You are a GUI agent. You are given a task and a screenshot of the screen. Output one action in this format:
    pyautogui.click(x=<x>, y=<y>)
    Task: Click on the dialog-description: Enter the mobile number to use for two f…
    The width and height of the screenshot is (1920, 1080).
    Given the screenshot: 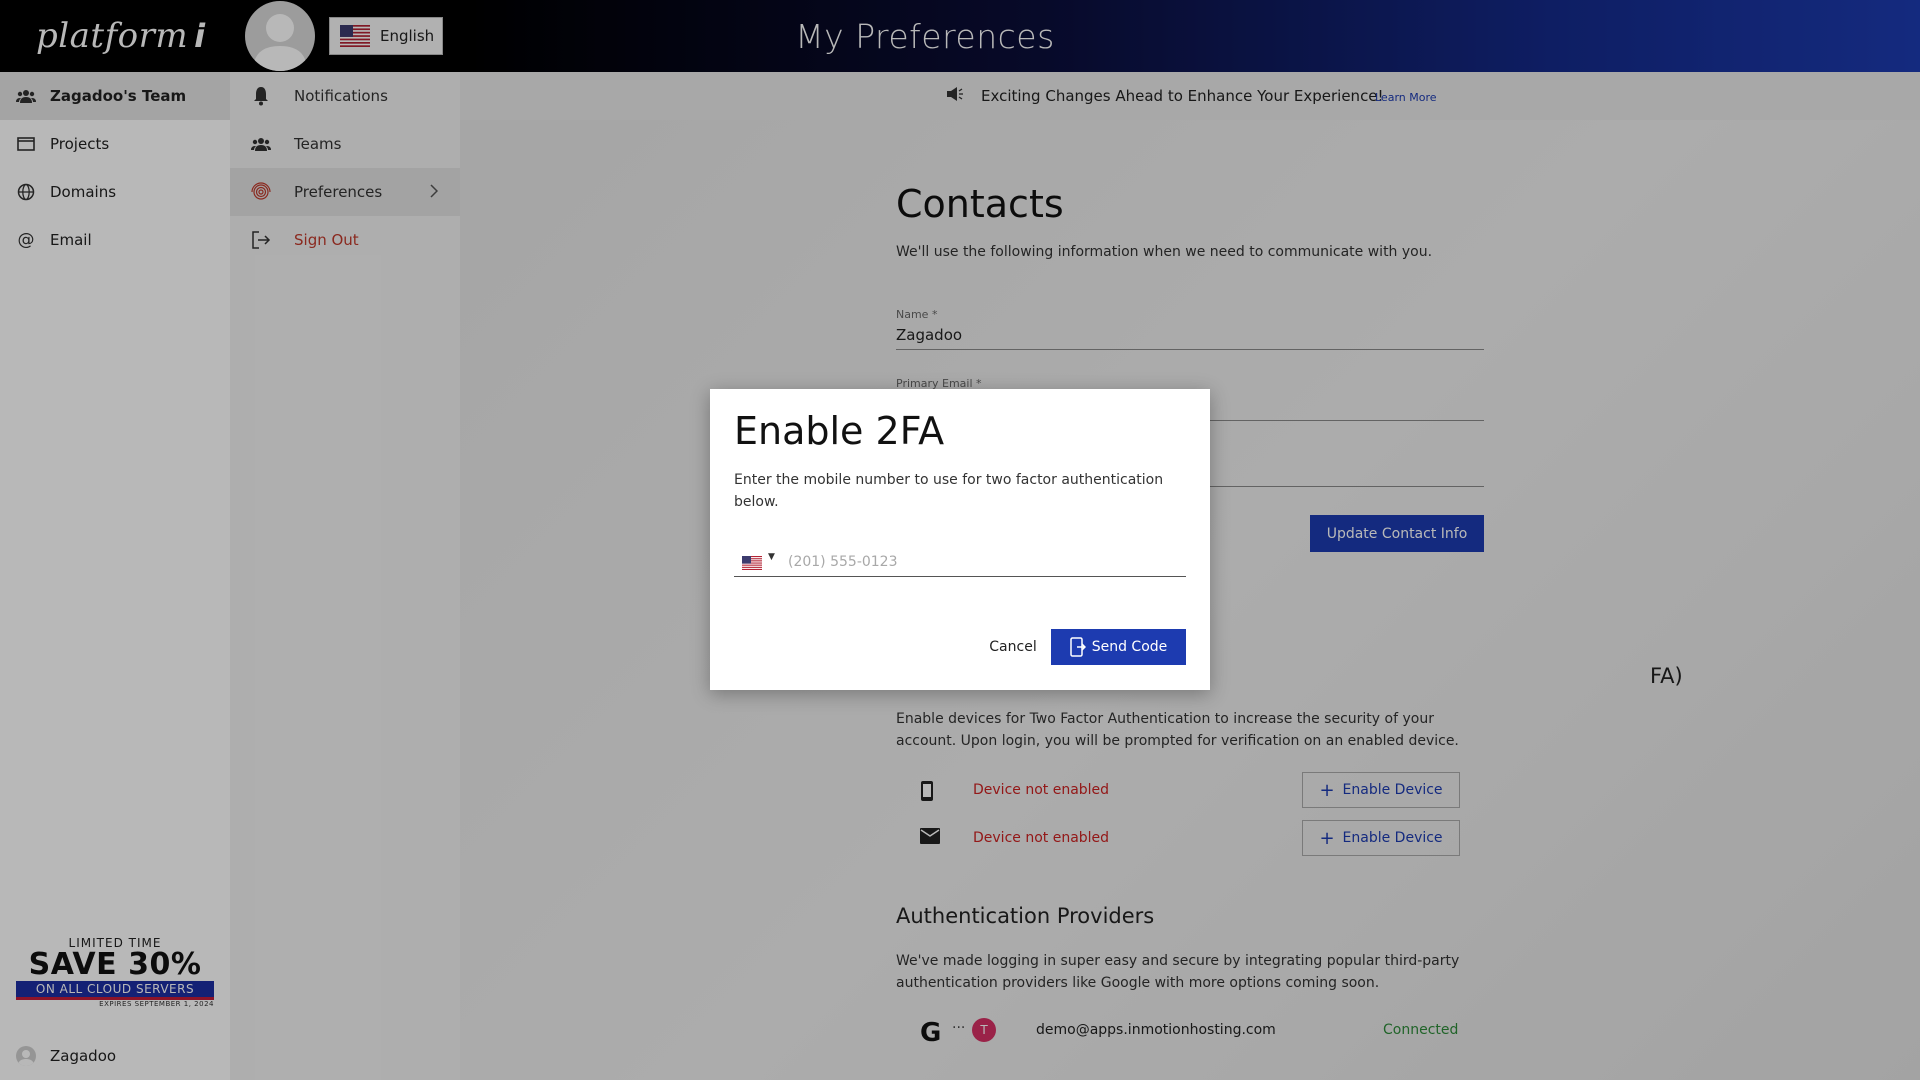 What is the action you would take?
    pyautogui.click(x=949, y=491)
    